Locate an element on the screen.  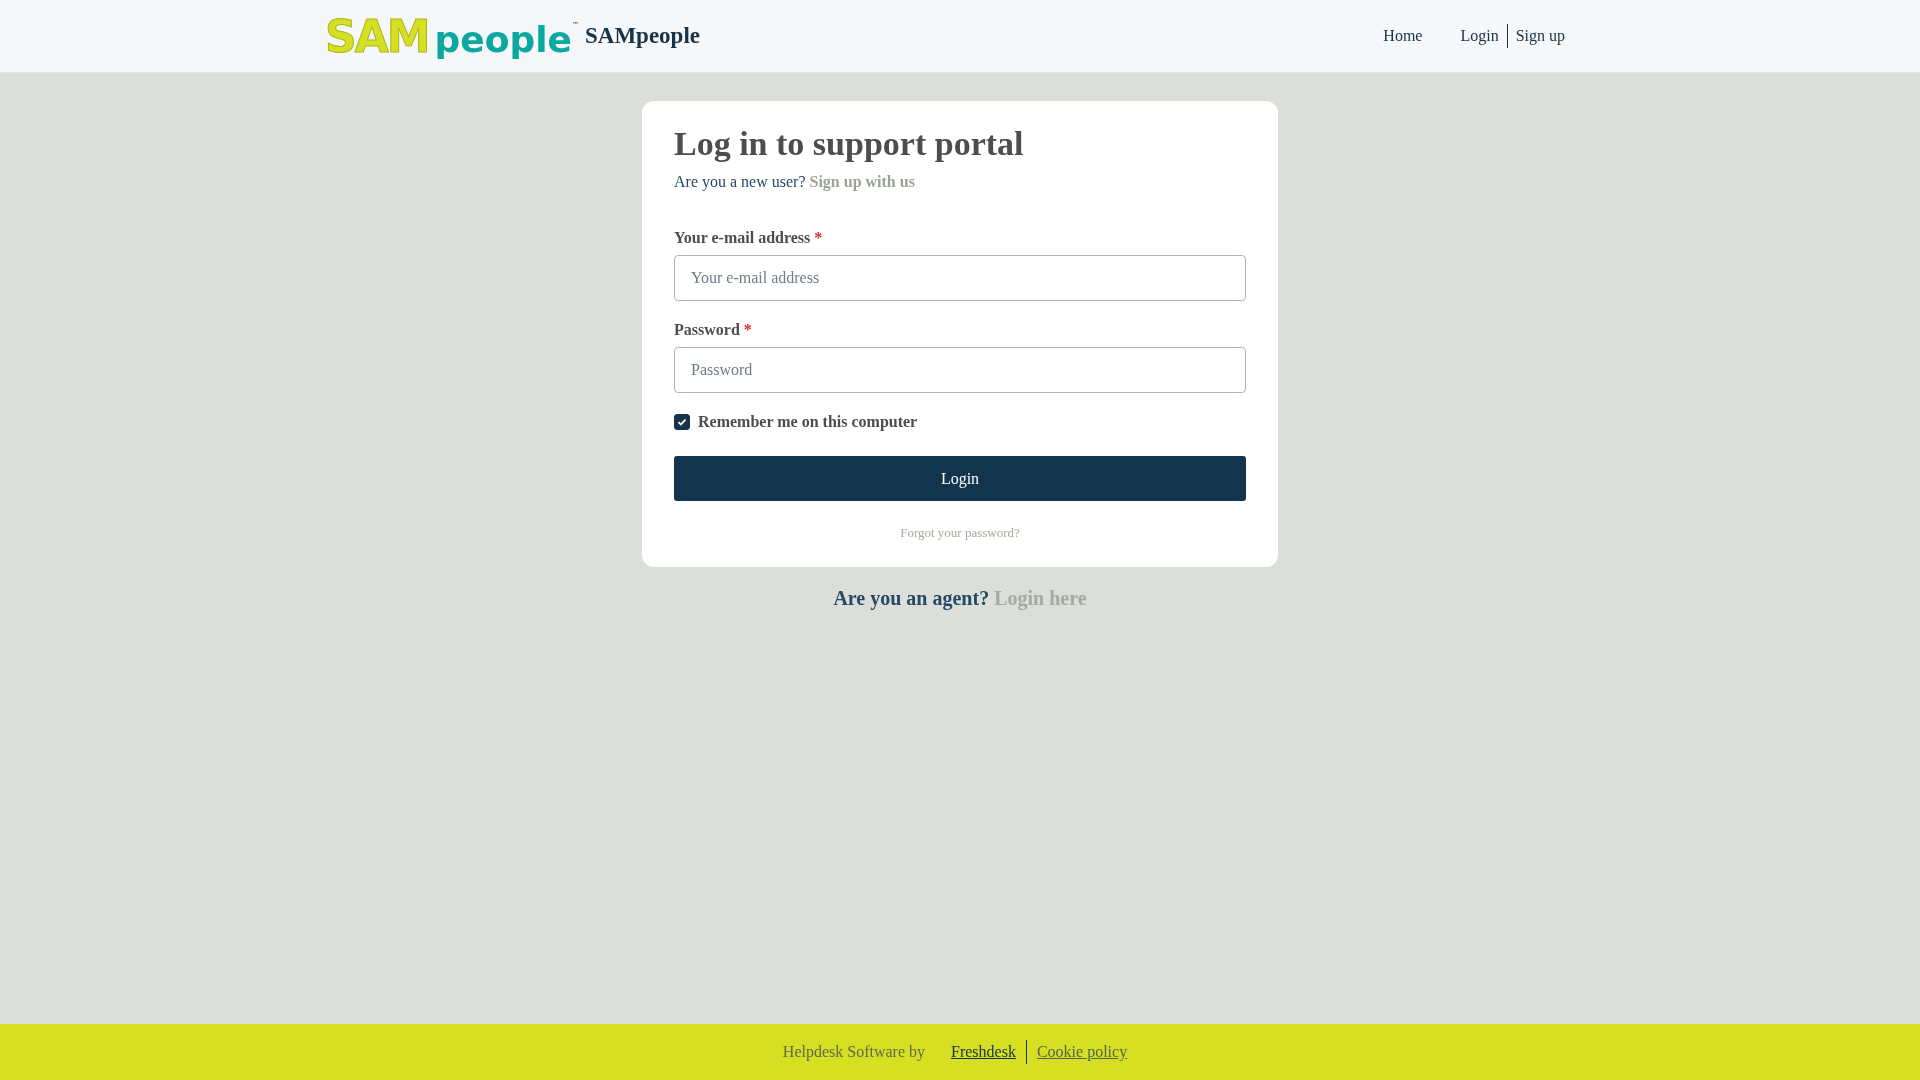
nav-link: Home is located at coordinates (1403, 36).